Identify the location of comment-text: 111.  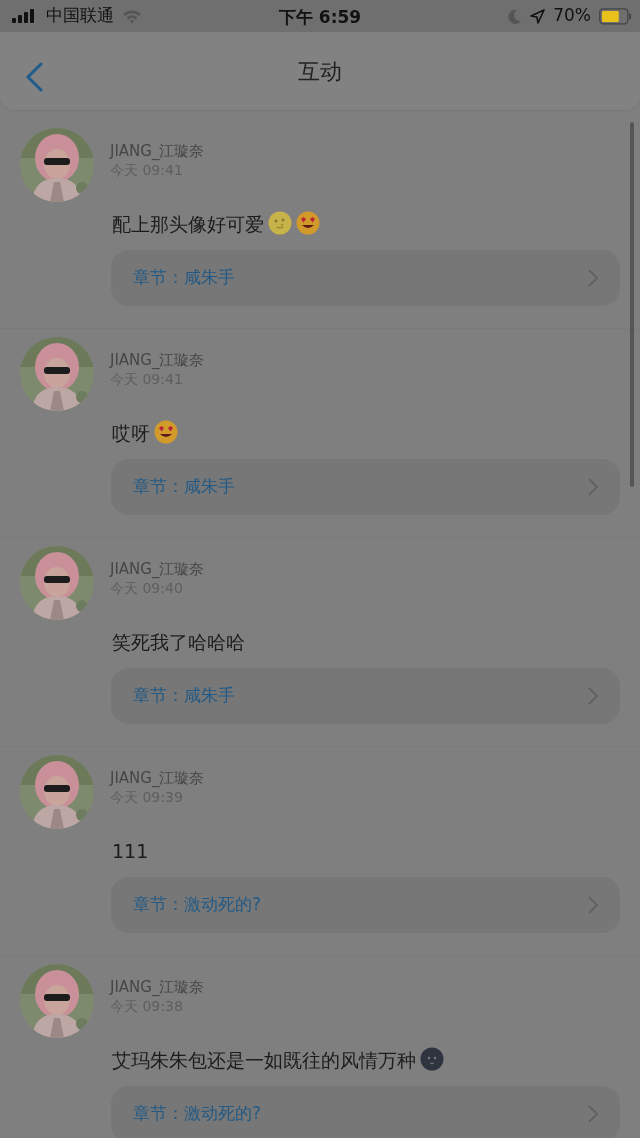
(131, 851).